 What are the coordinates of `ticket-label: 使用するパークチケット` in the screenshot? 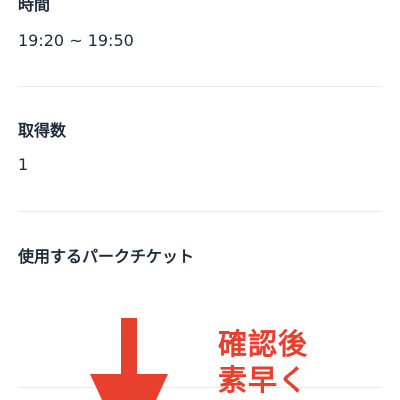 It's located at (106, 256).